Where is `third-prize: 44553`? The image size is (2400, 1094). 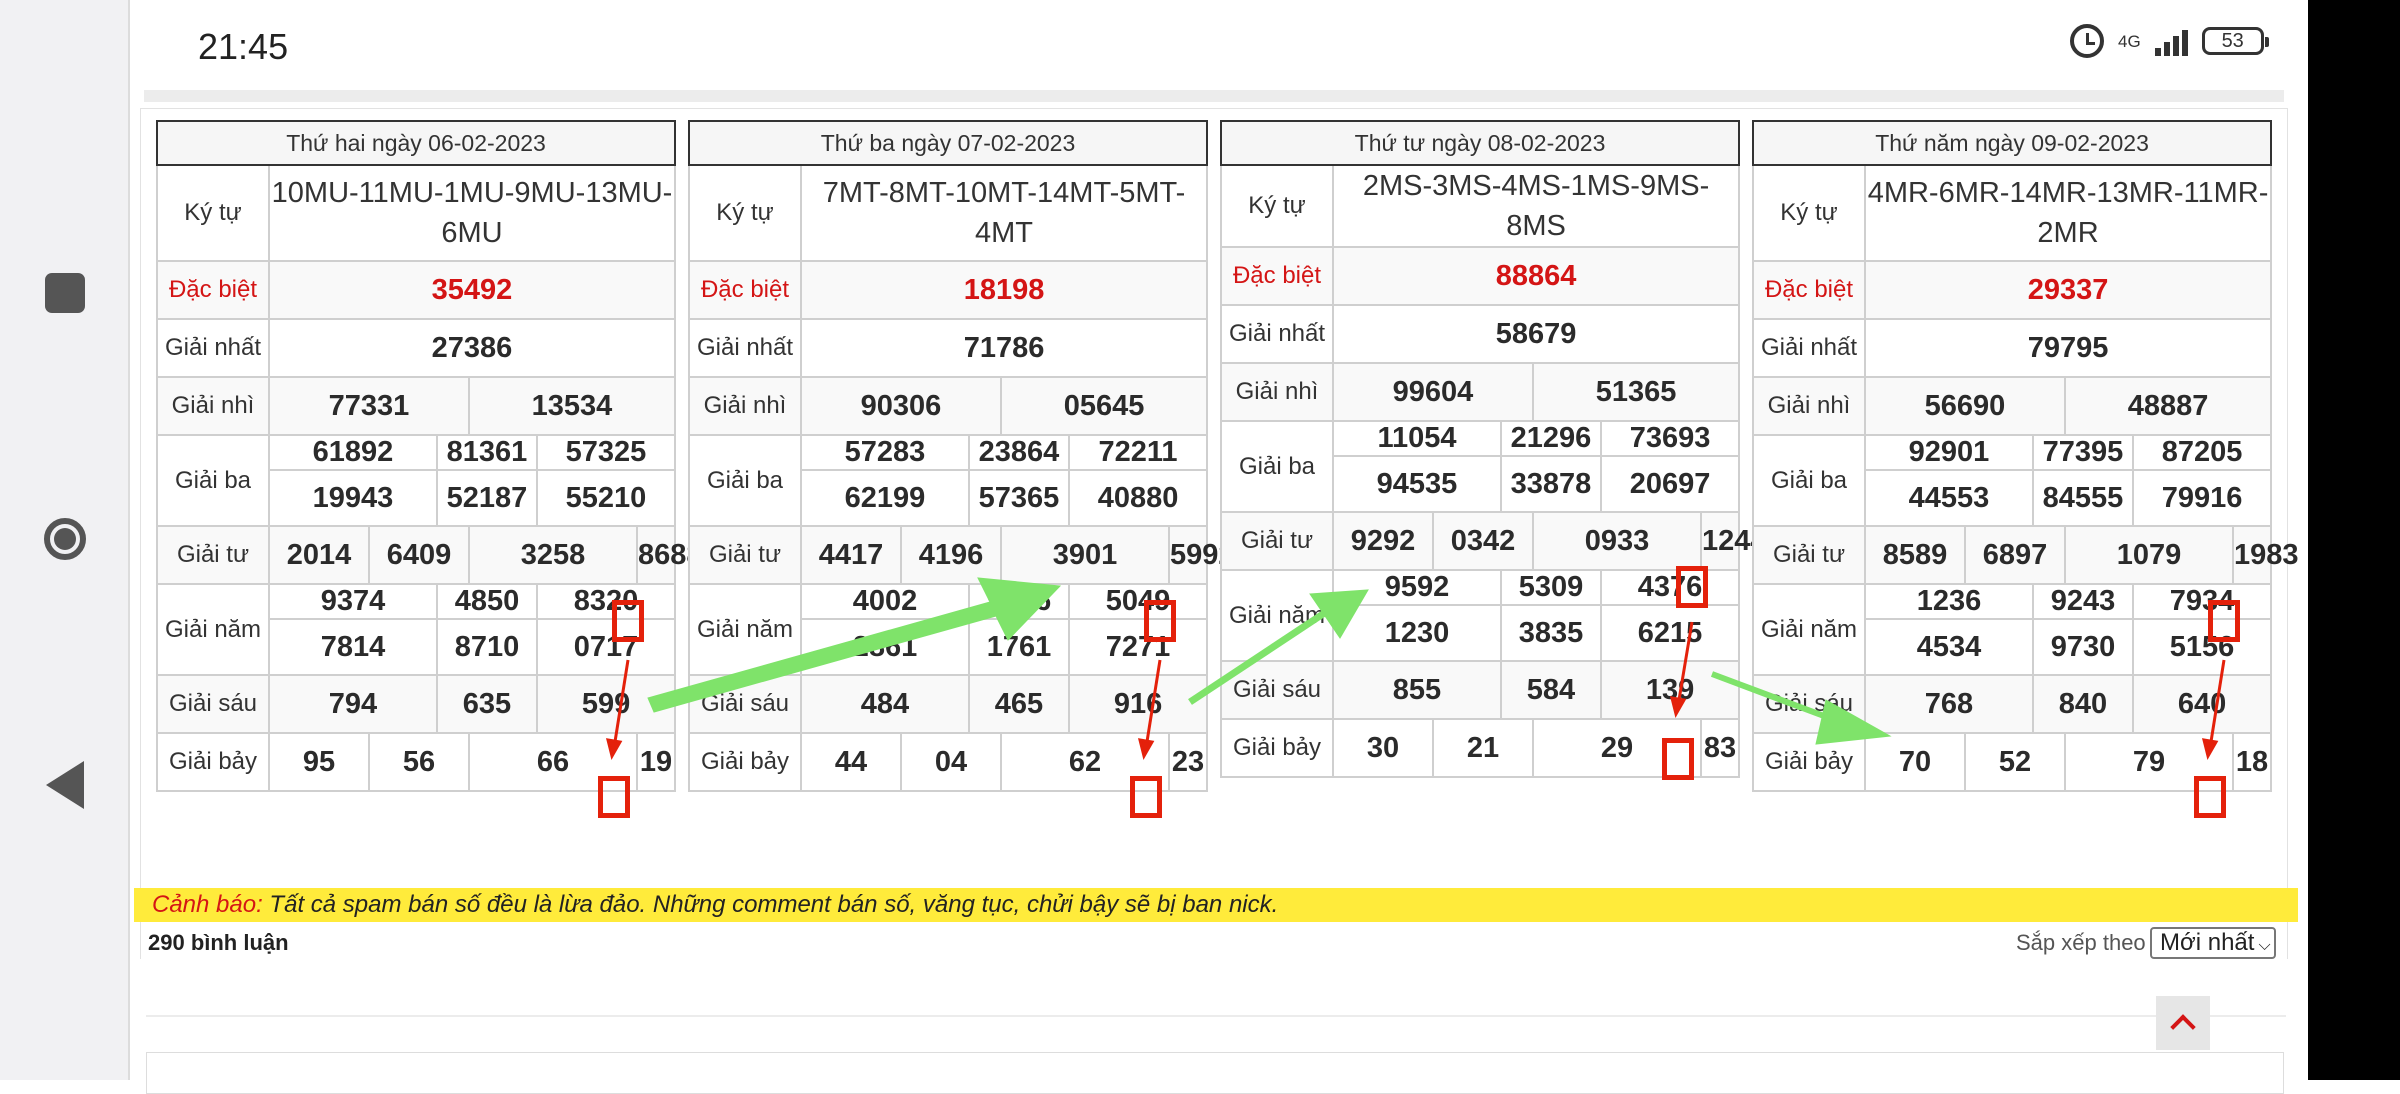
third-prize: 44553 is located at coordinates (1949, 498).